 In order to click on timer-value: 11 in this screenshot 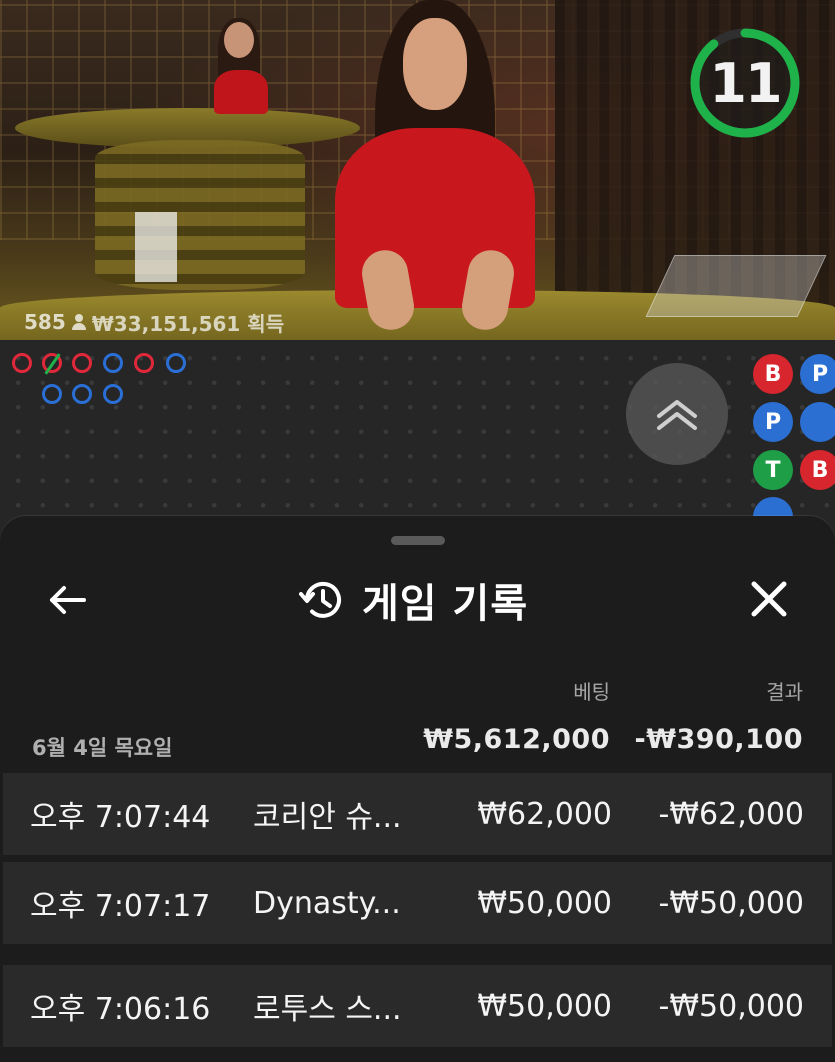, I will do `click(745, 83)`.